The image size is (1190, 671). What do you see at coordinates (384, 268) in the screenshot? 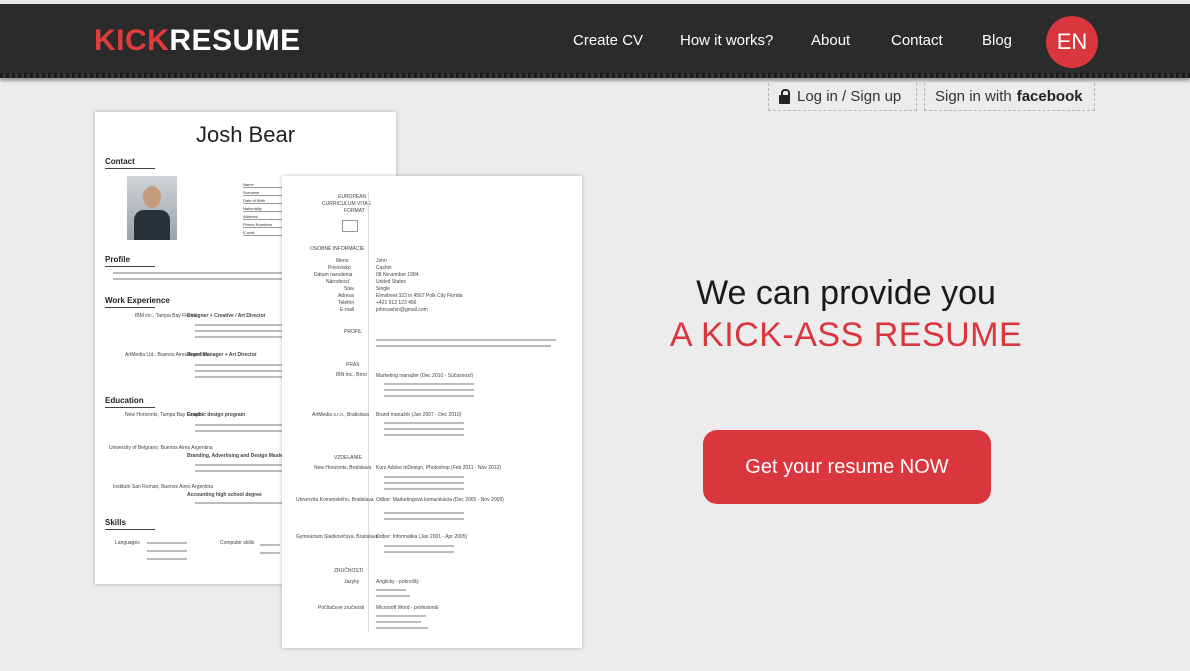
I see `cv2-val: Cashin` at bounding box center [384, 268].